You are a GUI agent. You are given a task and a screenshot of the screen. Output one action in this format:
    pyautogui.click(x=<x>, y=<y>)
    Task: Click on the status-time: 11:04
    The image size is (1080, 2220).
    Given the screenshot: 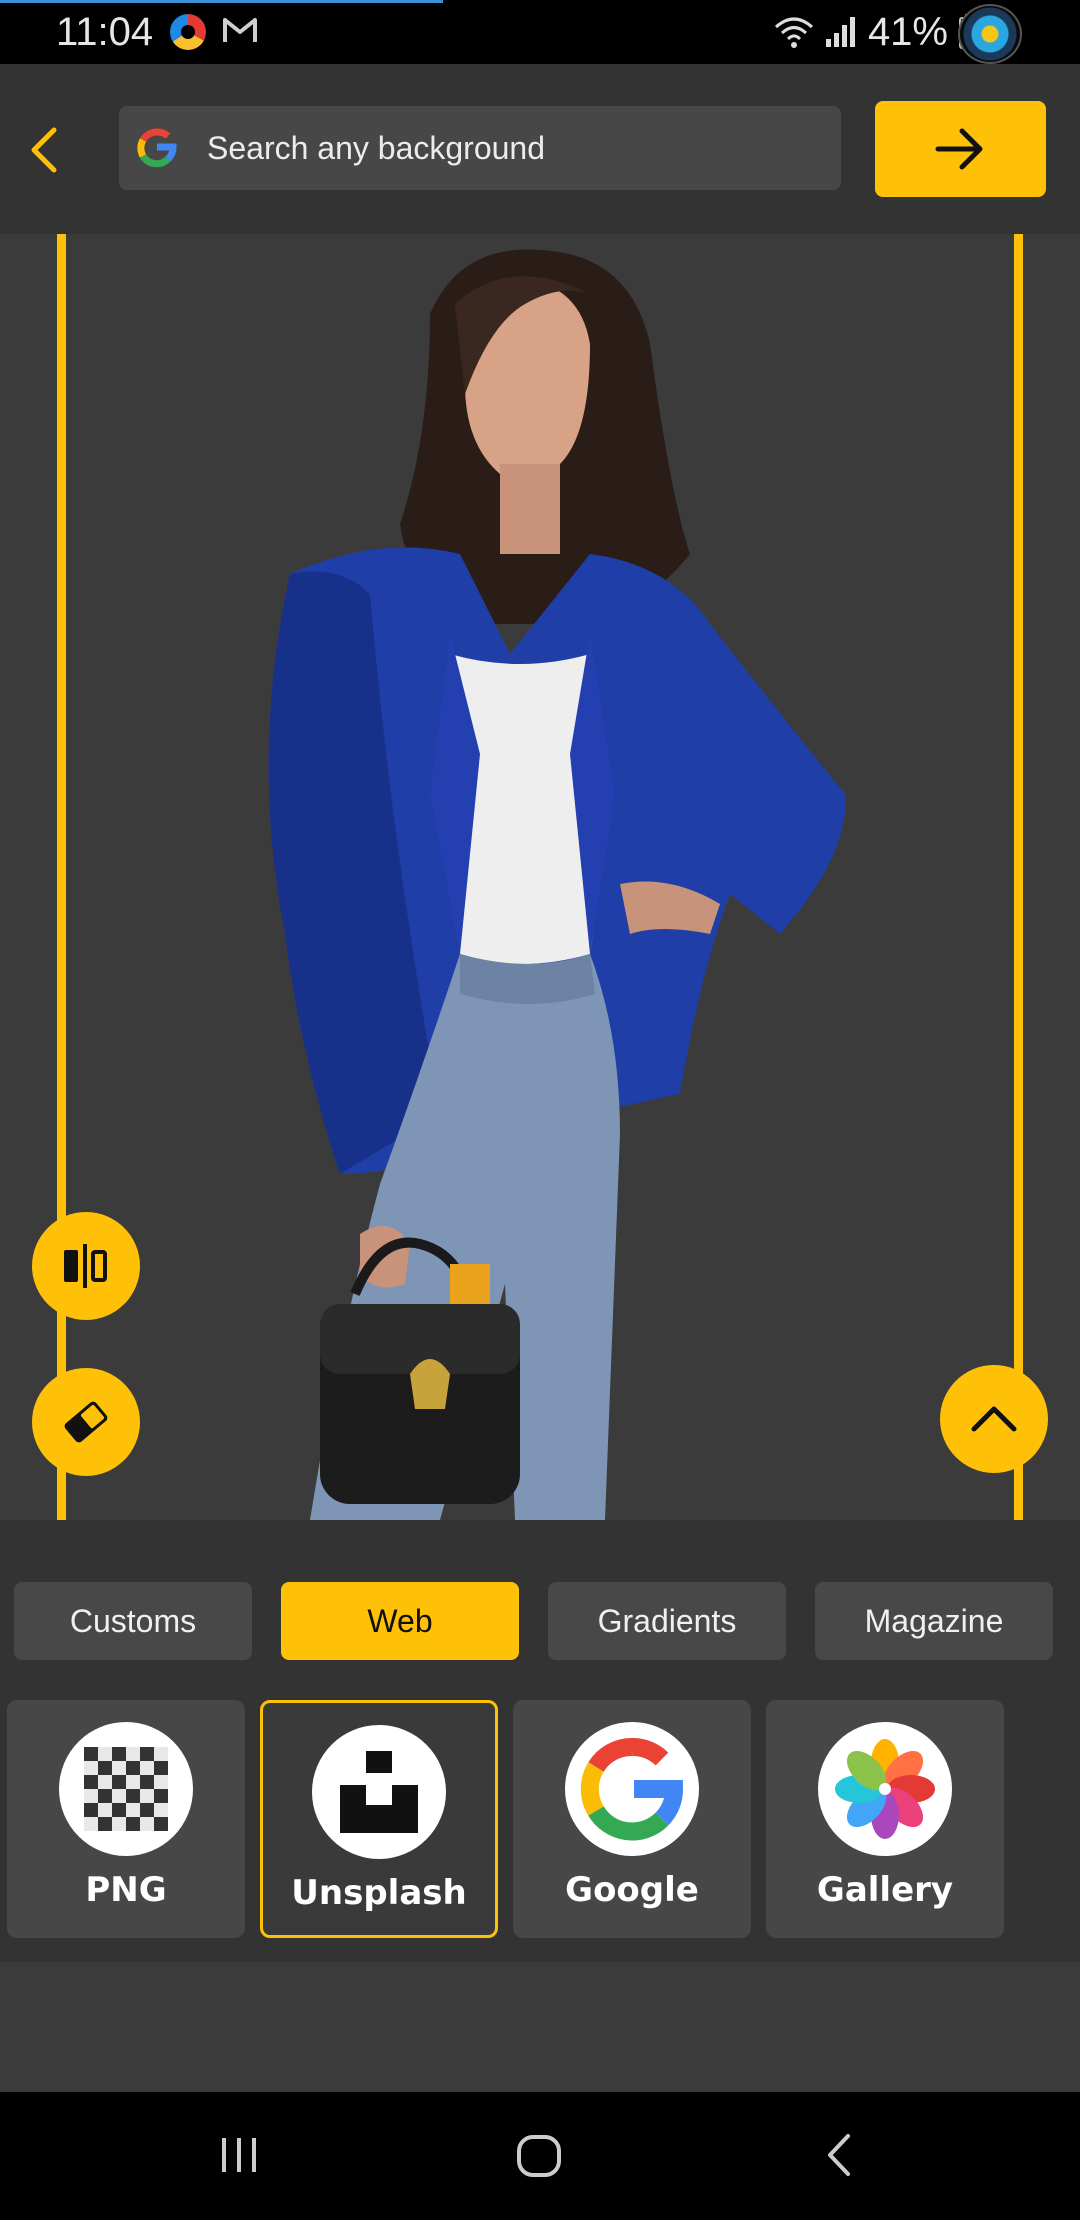 What is the action you would take?
    pyautogui.click(x=105, y=32)
    